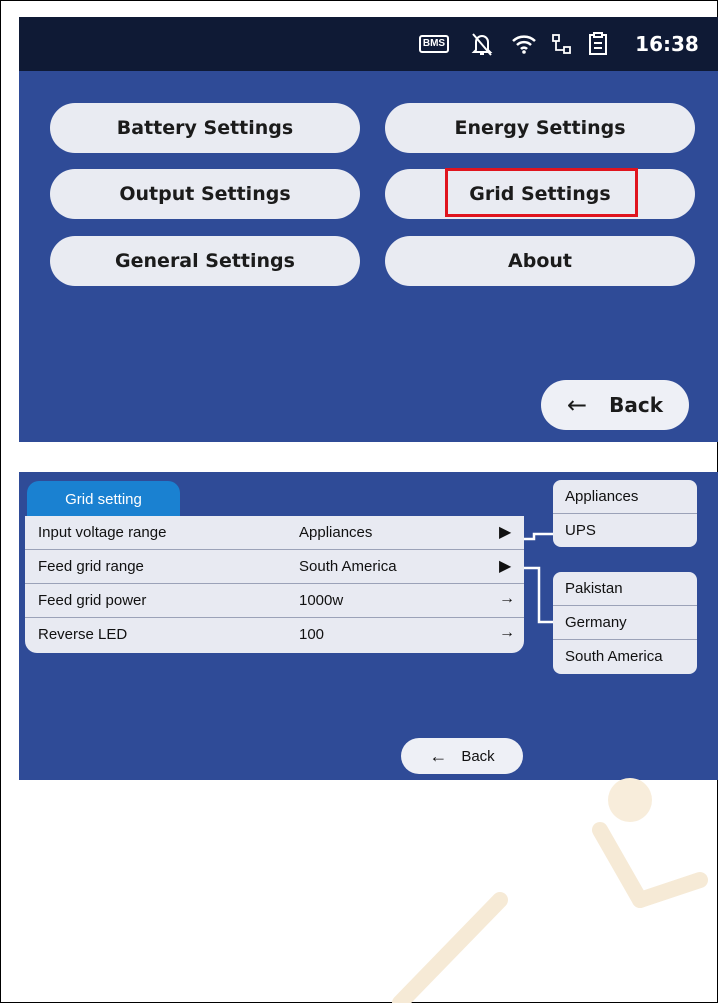  I want to click on watermark-graphic, so click(550, 890).